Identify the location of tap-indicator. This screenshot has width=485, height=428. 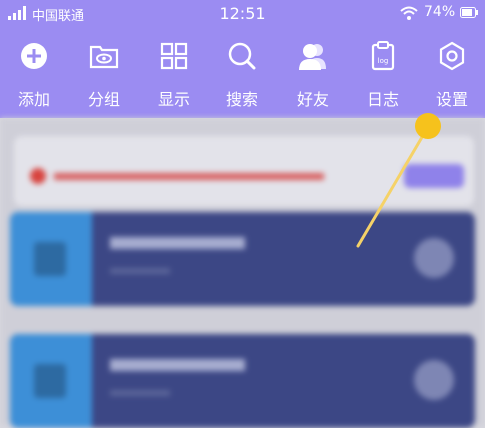
(398, 180).